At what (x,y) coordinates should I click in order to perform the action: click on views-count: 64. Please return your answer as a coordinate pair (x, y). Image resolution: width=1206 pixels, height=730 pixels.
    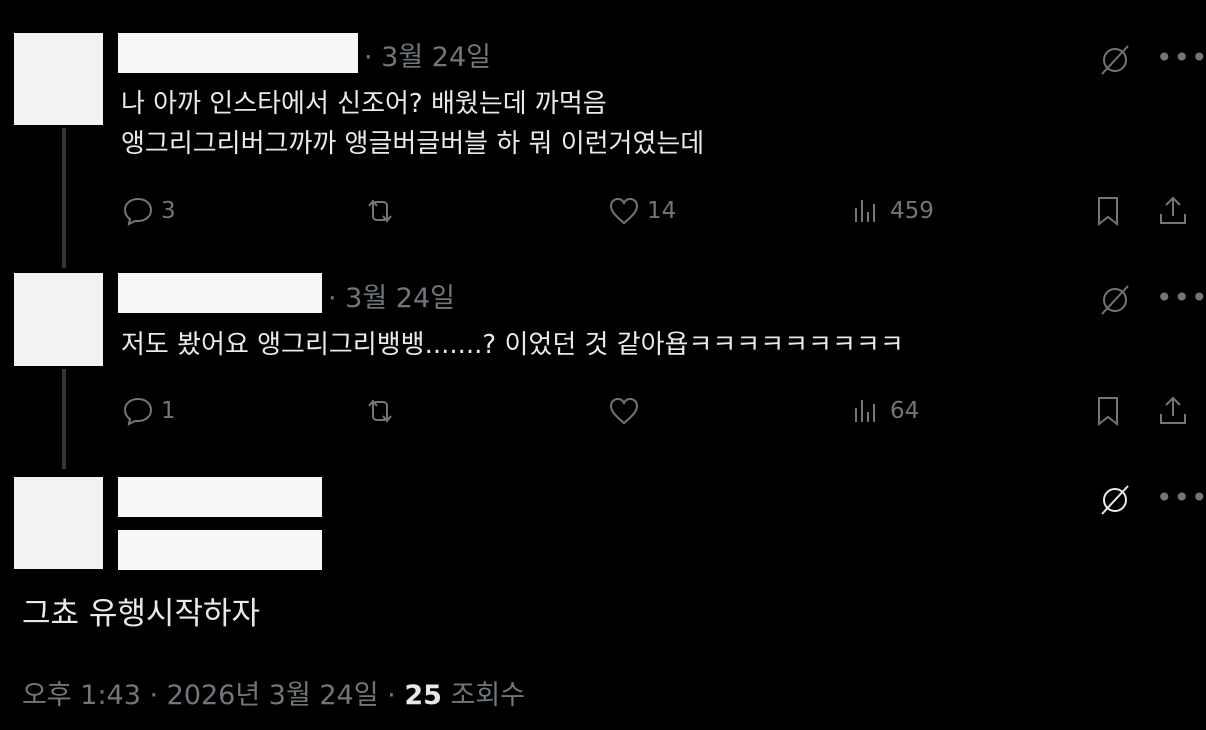
    Looking at the image, I should click on (905, 411).